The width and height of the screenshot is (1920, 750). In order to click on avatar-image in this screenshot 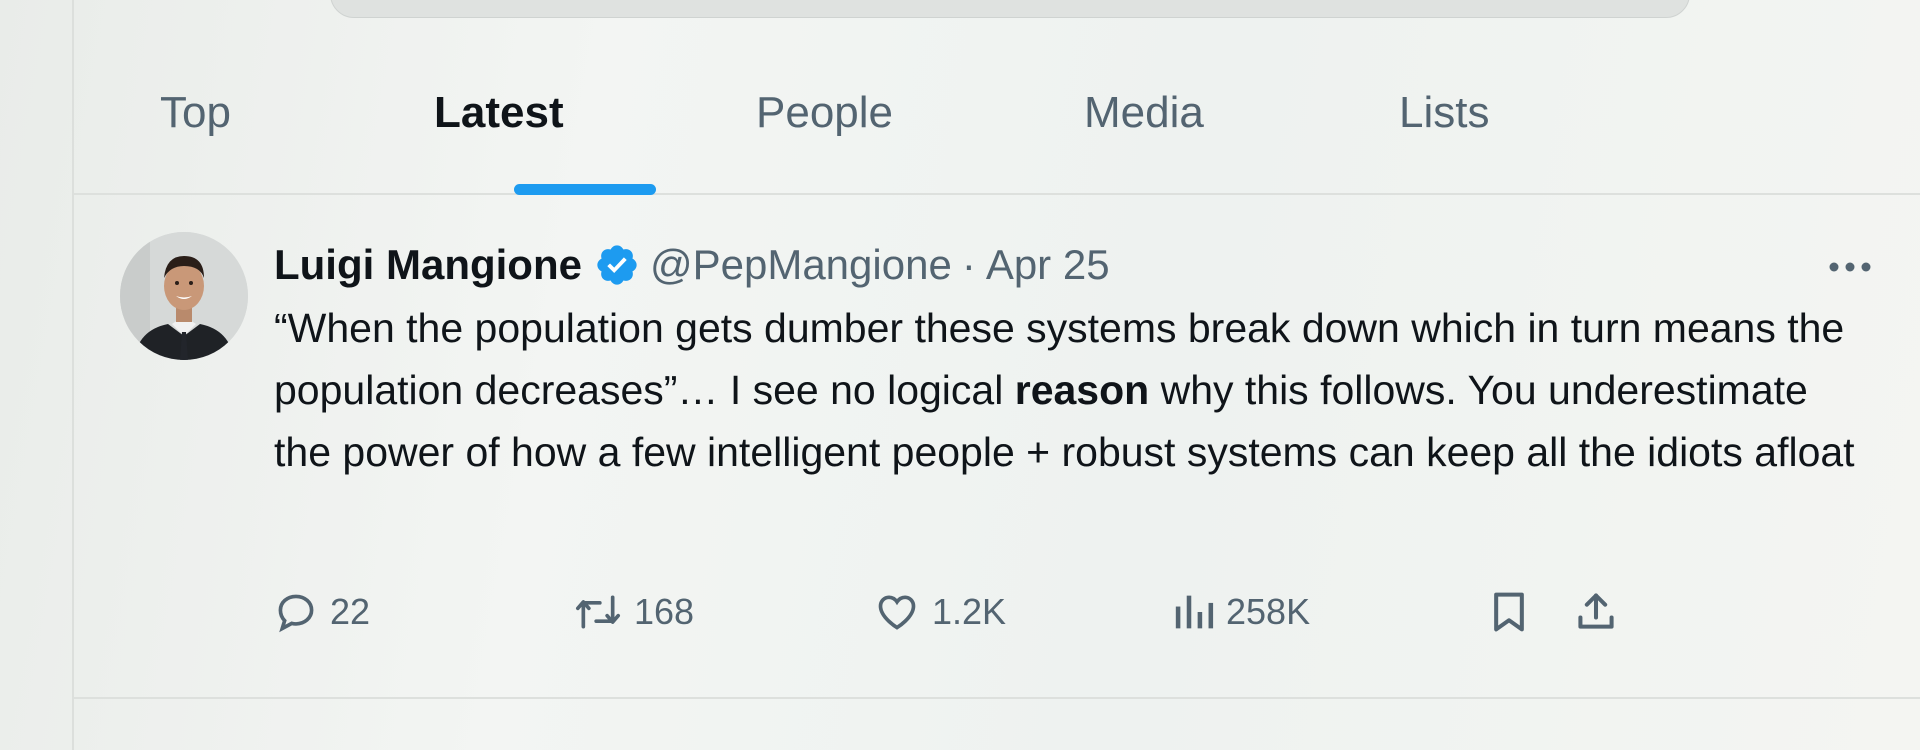, I will do `click(184, 296)`.